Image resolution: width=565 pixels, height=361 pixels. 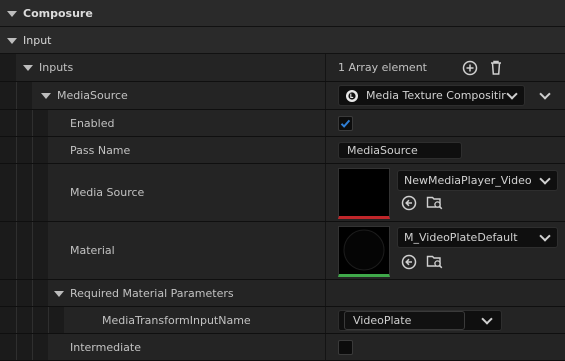 I want to click on intermediate-checkbox, so click(x=345, y=347).